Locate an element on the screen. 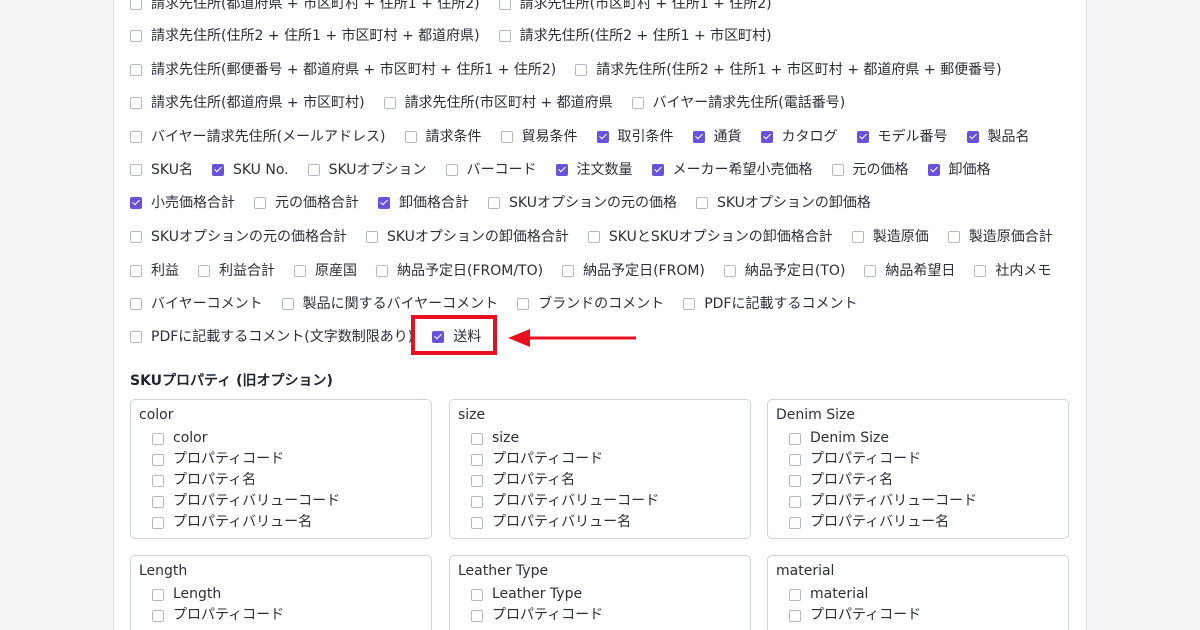 Image resolution: width=1200 pixels, height=630 pixels. field-item: 製品に関するバイヤーコメント is located at coordinates (389, 304).